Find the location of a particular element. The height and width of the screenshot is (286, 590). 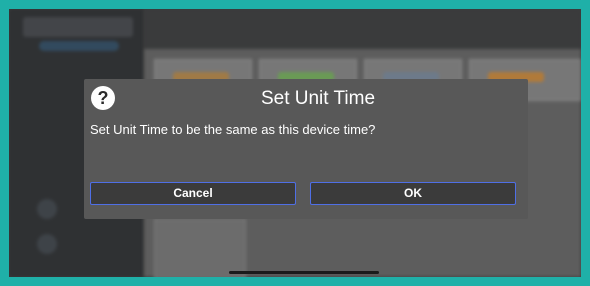

background-logo is located at coordinates (78, 27).